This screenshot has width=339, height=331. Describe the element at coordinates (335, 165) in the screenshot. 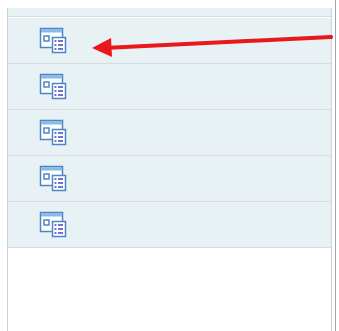

I see `window-right-border` at that location.